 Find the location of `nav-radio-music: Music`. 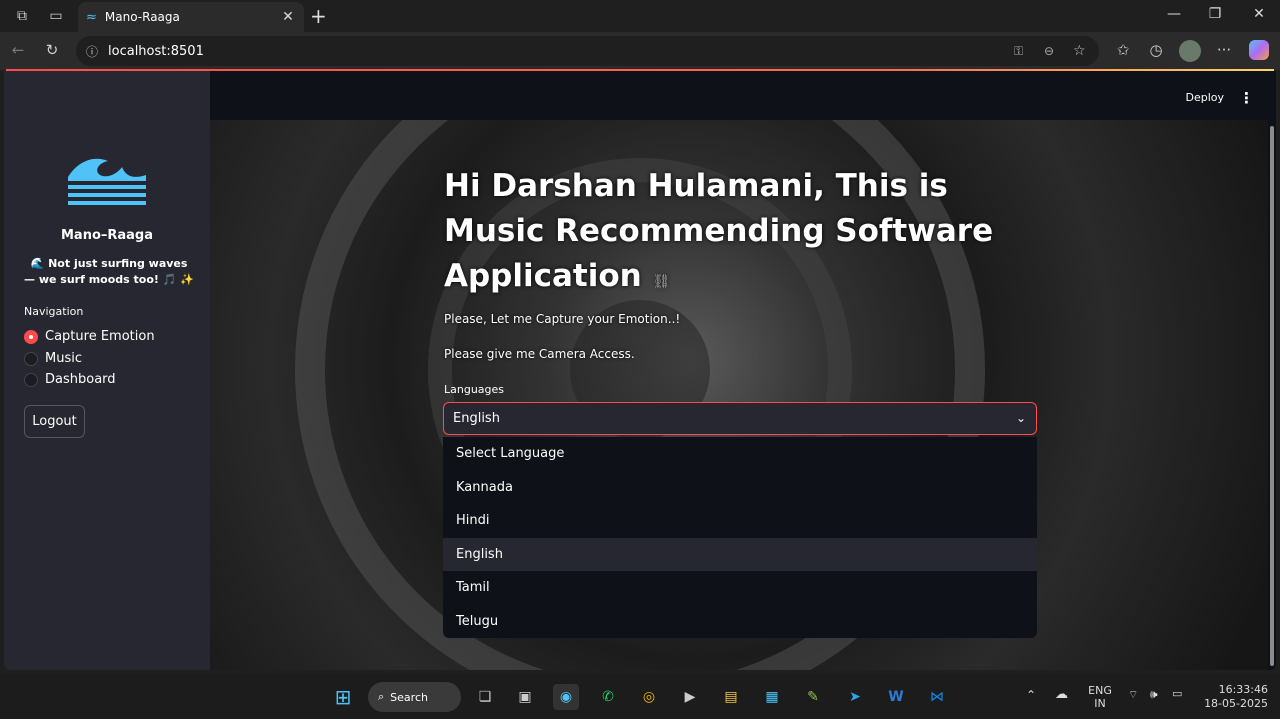

nav-radio-music: Music is located at coordinates (53, 358).